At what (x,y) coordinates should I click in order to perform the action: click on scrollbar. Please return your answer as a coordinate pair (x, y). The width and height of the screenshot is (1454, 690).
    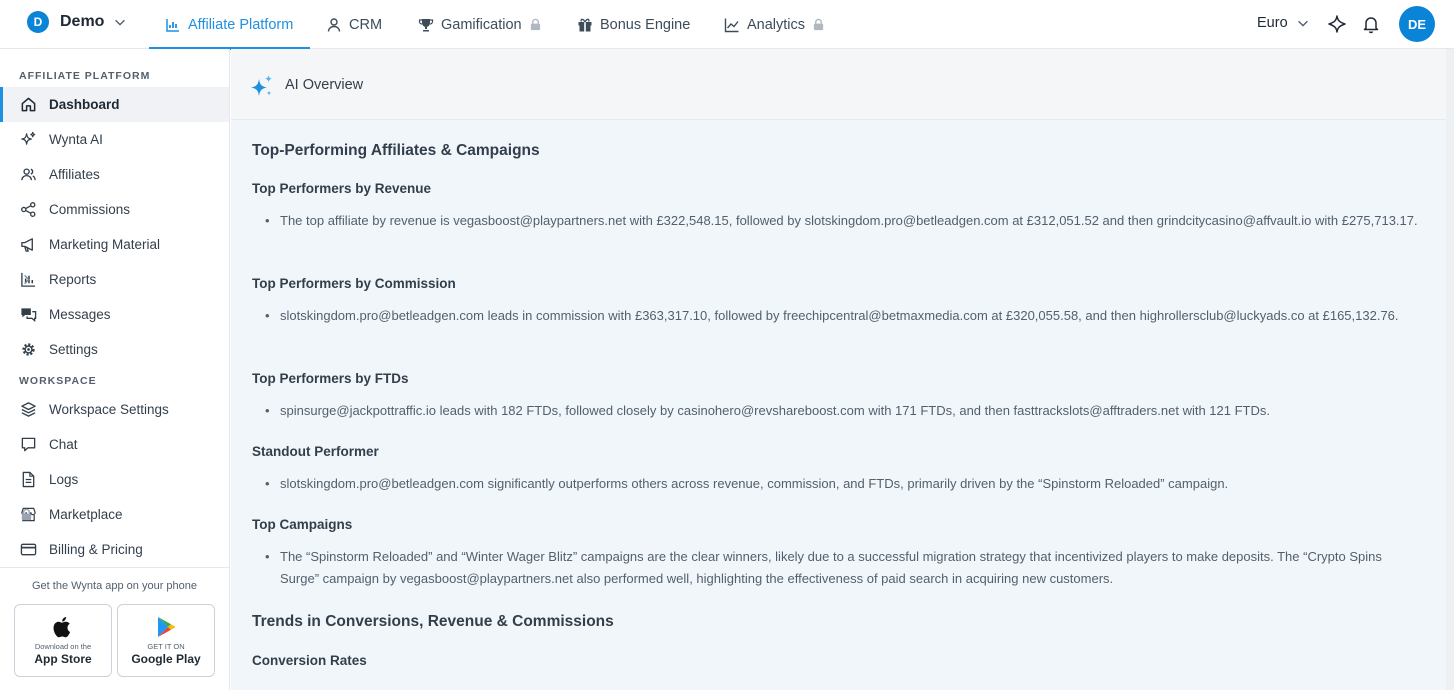
    Looking at the image, I should click on (1450, 369).